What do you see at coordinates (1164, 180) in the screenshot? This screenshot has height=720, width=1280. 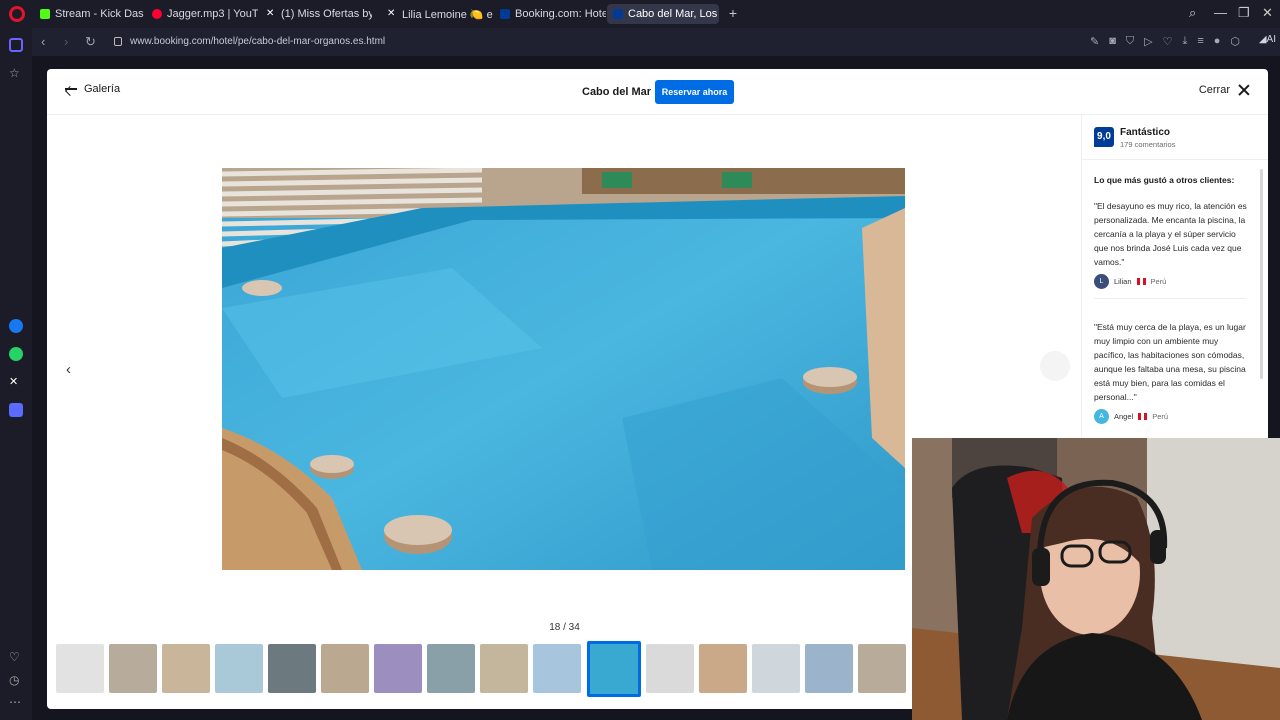 I see `reviews-heading: Lo que más gustó a otros clientes:` at bounding box center [1164, 180].